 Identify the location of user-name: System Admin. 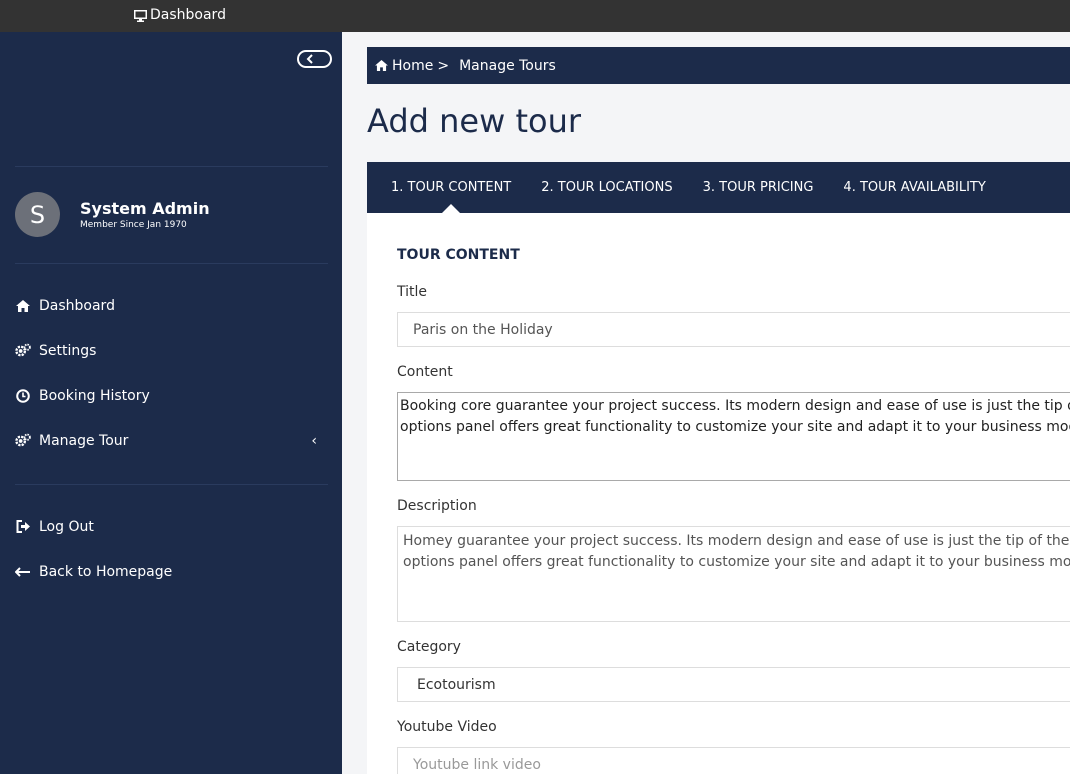
(145, 208).